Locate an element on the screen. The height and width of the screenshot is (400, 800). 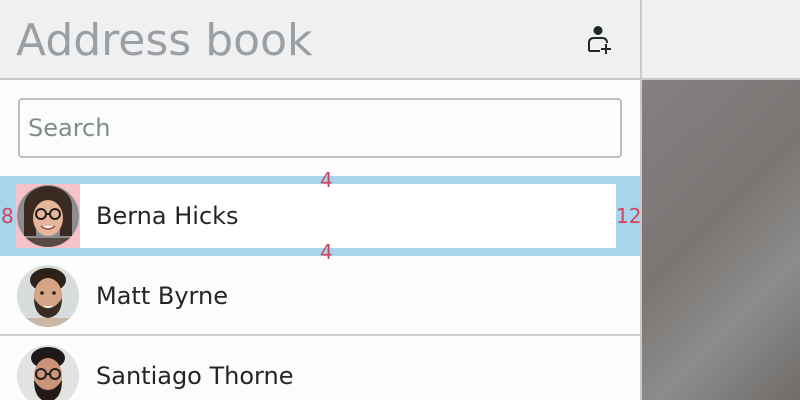
search-input is located at coordinates (320, 128).